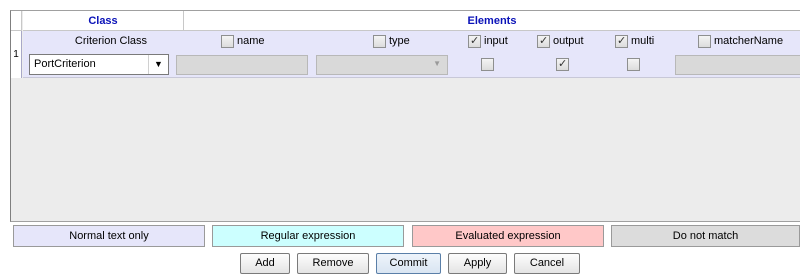 The width and height of the screenshot is (800, 274). Describe the element at coordinates (382, 65) in the screenshot. I see `type-select: ▼` at that location.